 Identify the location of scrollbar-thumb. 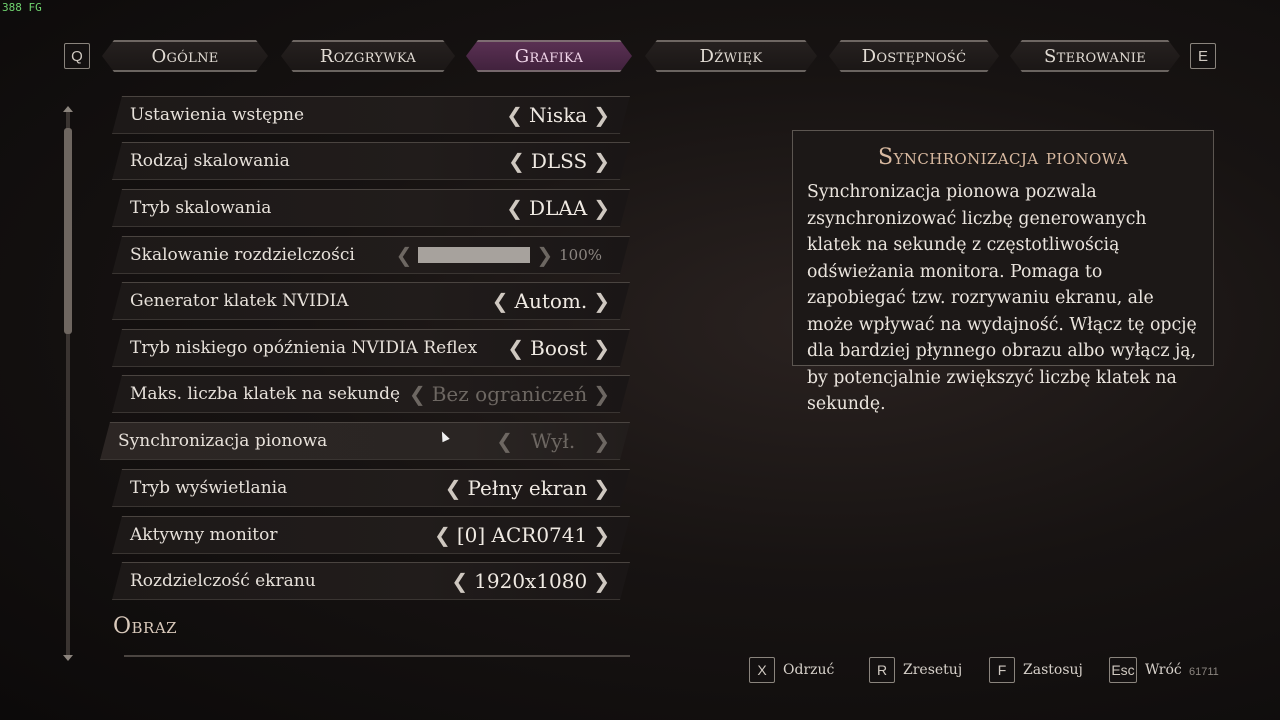
(68, 231).